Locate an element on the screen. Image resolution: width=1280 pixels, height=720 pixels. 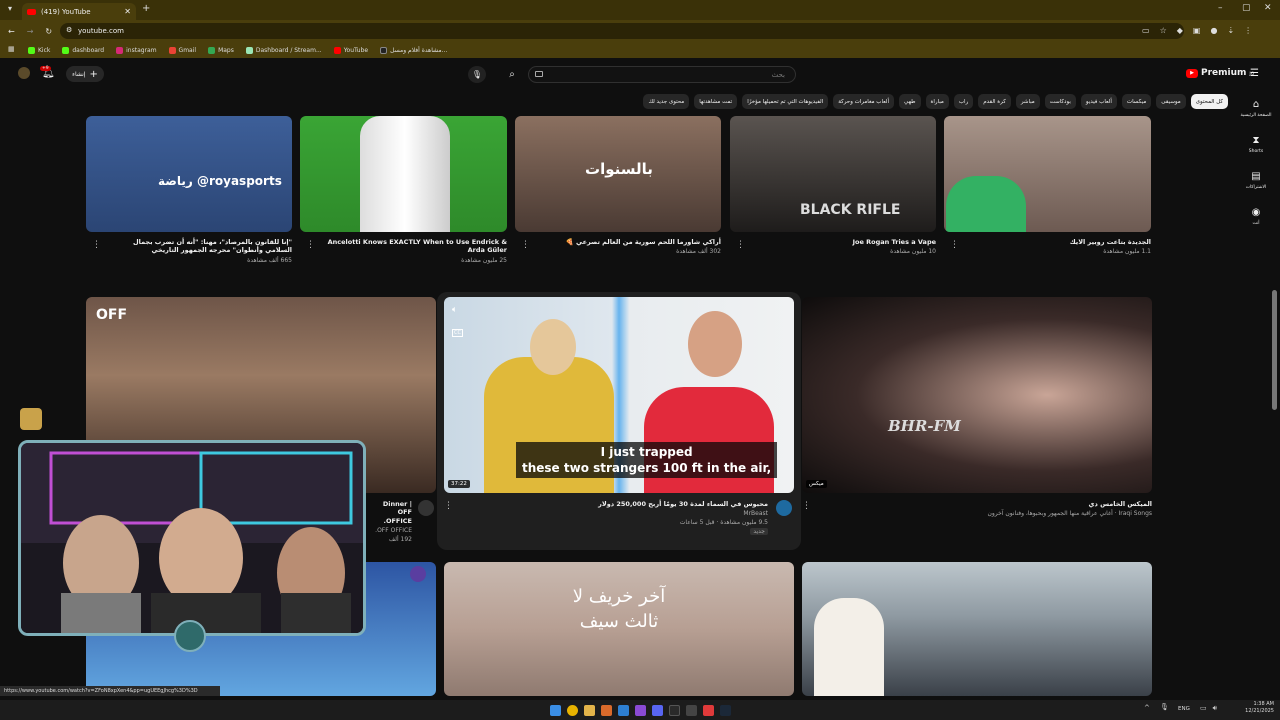
close-tab-icon: ✕ is located at coordinates (127, 11).